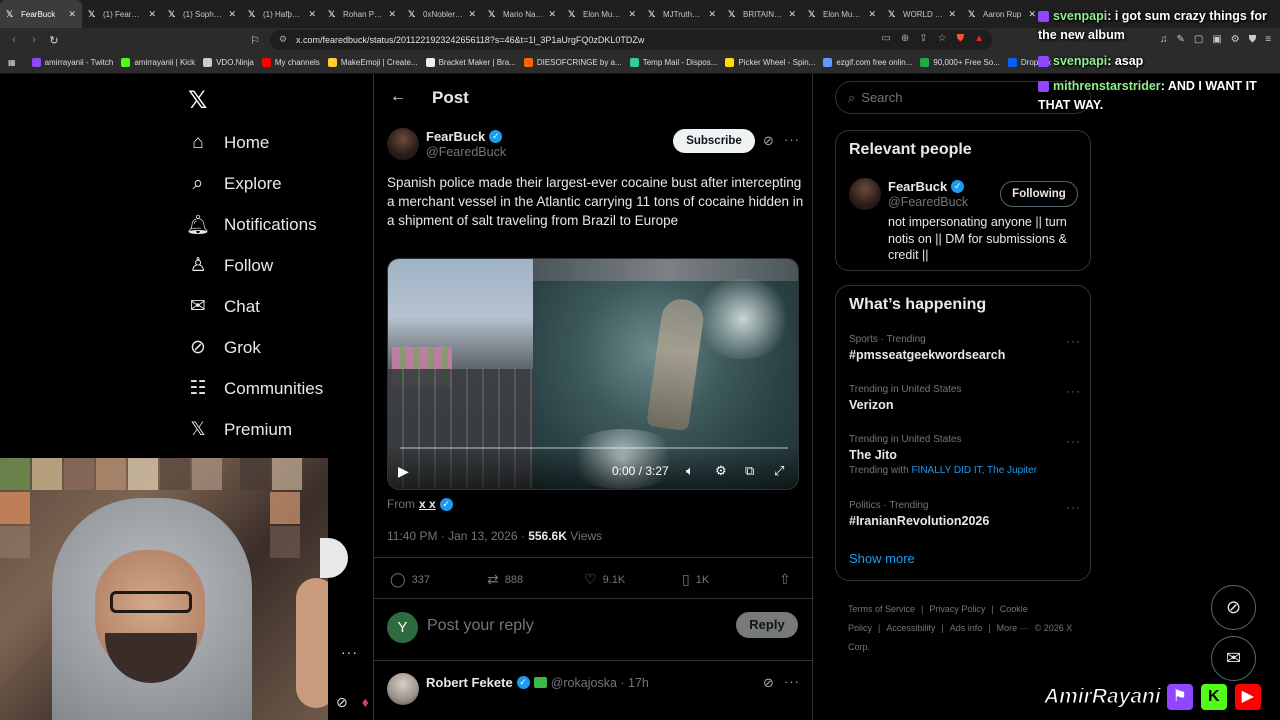 The width and height of the screenshot is (1280, 720). What do you see at coordinates (457, 536) in the screenshot?
I see `post-timestamp: 11:40 PM · Jan 13, 2026 ·` at bounding box center [457, 536].